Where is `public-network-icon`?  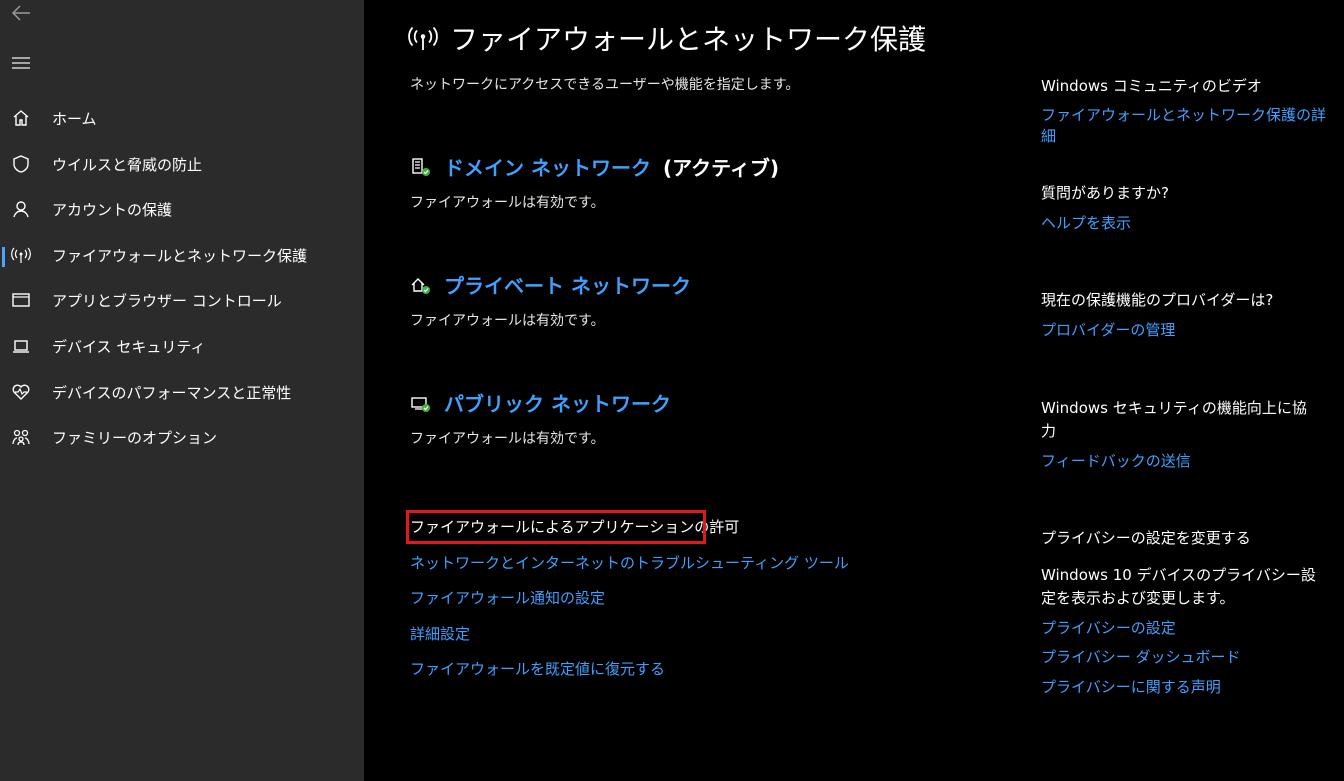 public-network-icon is located at coordinates (421, 403).